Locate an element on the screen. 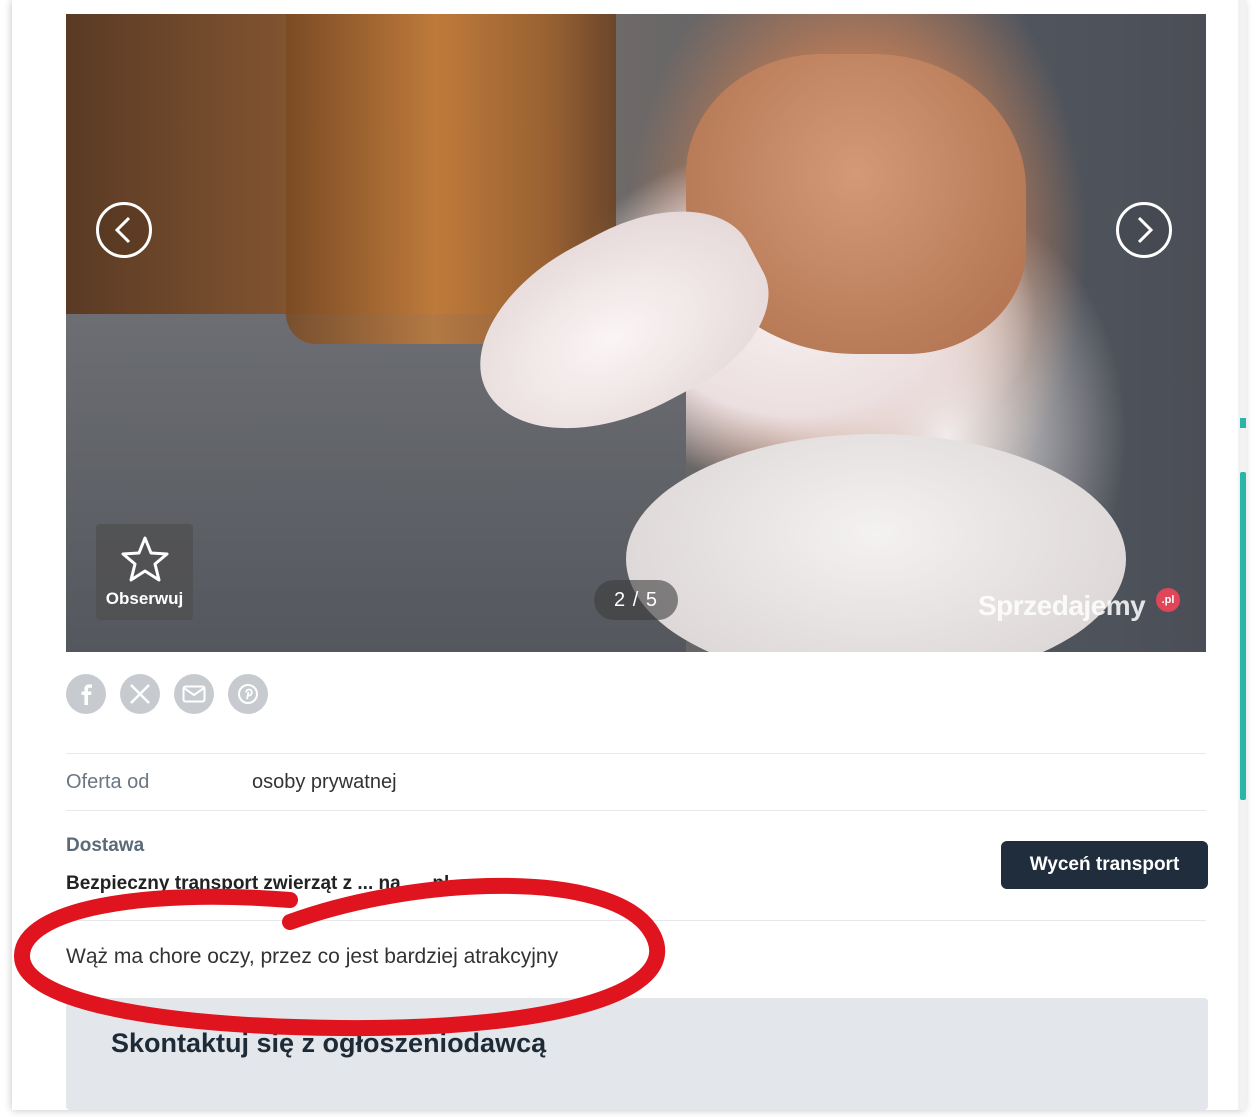 Image resolution: width=1260 pixels, height=1117 pixels. chevron-left-icon is located at coordinates (122, 230).